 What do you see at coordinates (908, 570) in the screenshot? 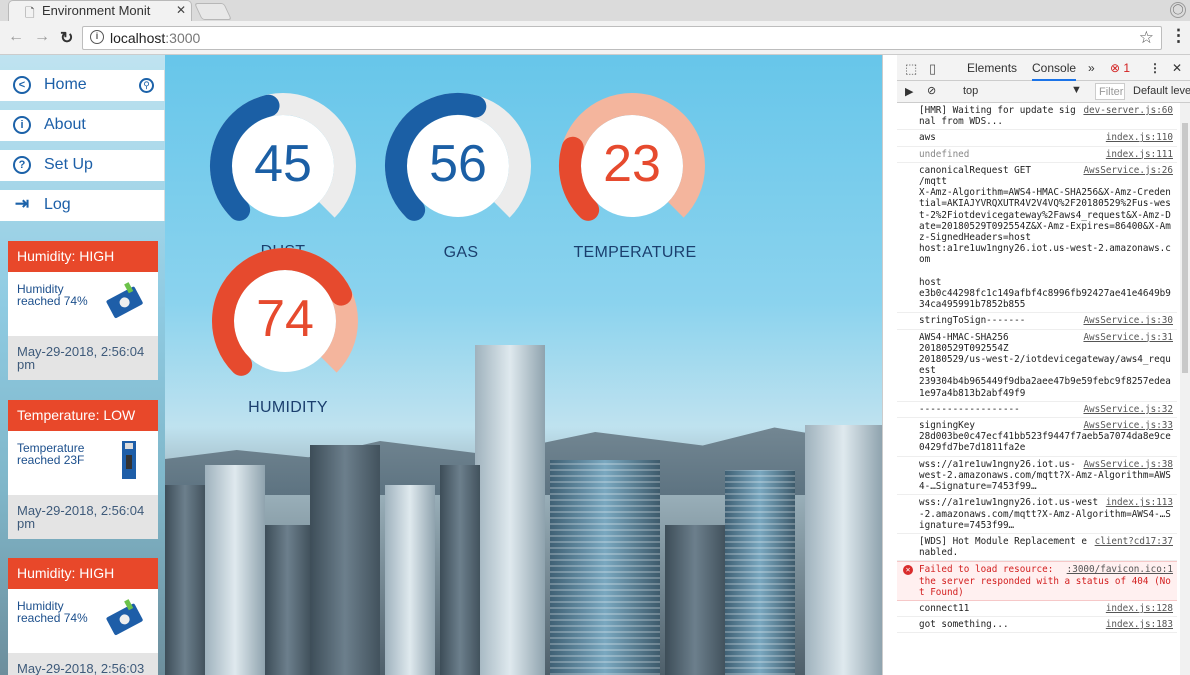
I see `error-icon: ✕` at bounding box center [908, 570].